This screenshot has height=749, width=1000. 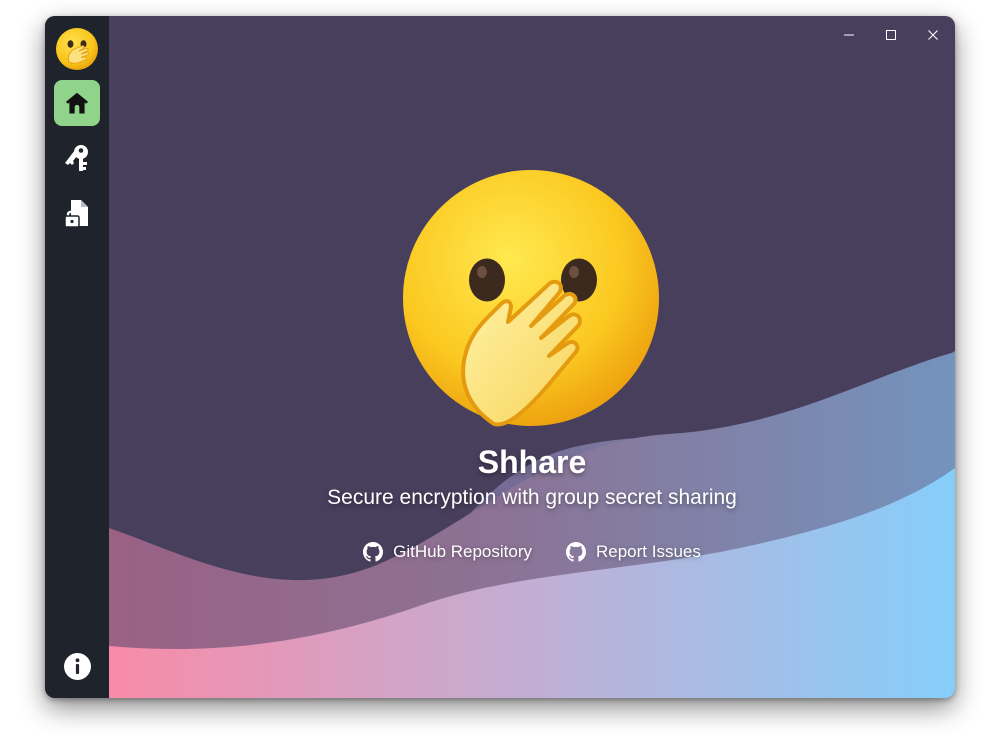 I want to click on minimize-icon, so click(x=849, y=35).